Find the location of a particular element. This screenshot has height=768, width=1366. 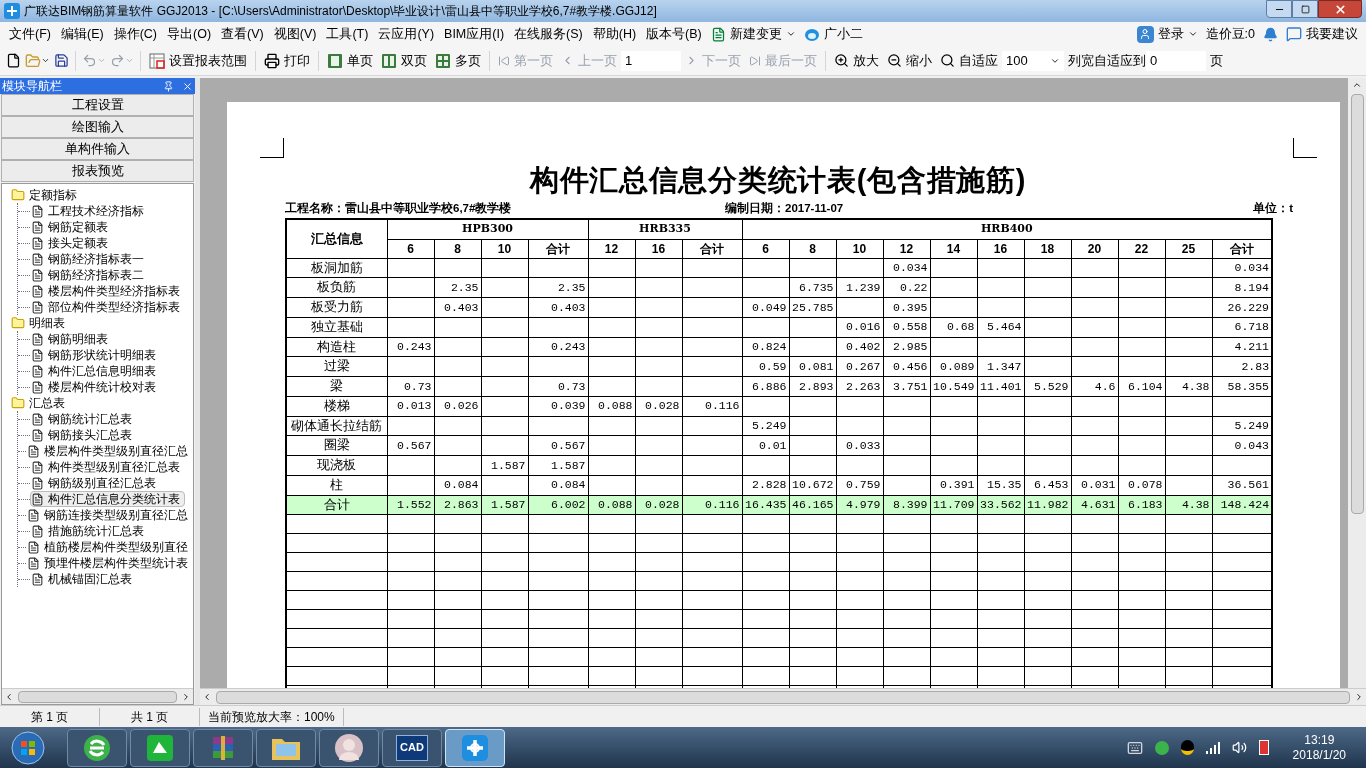

app-icon is located at coordinates (475, 747).